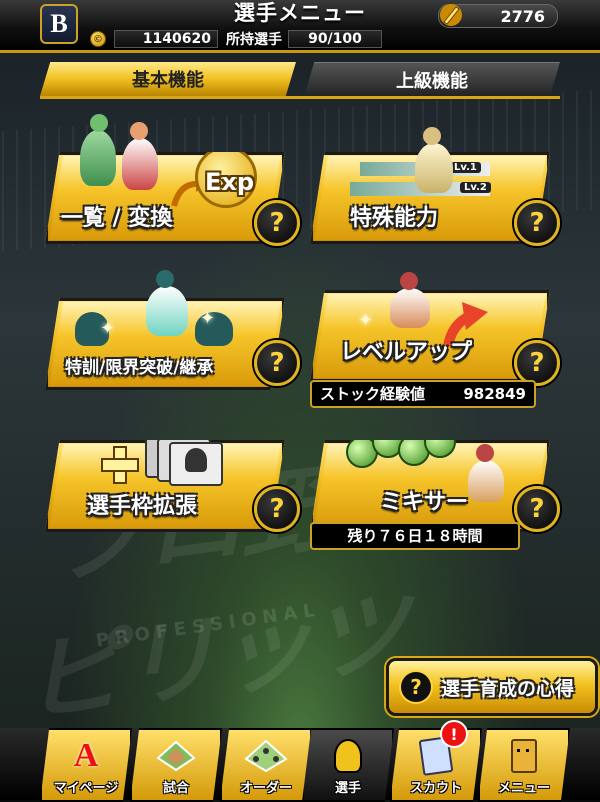  Describe the element at coordinates (494, 394) in the screenshot. I see `stock-exp-value: 982849` at that location.